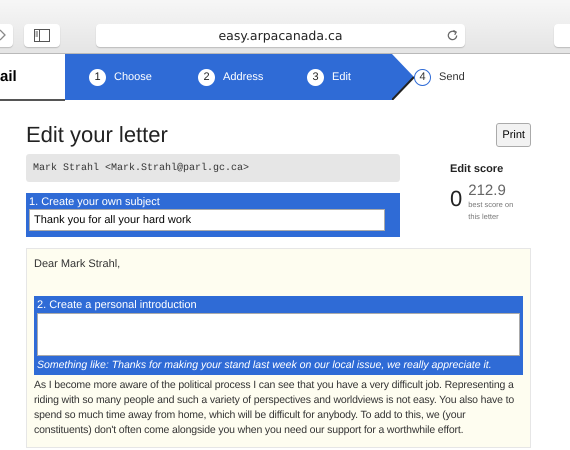 This screenshot has height=450, width=570. What do you see at coordinates (513, 135) in the screenshot?
I see `print-button: Print` at bounding box center [513, 135].